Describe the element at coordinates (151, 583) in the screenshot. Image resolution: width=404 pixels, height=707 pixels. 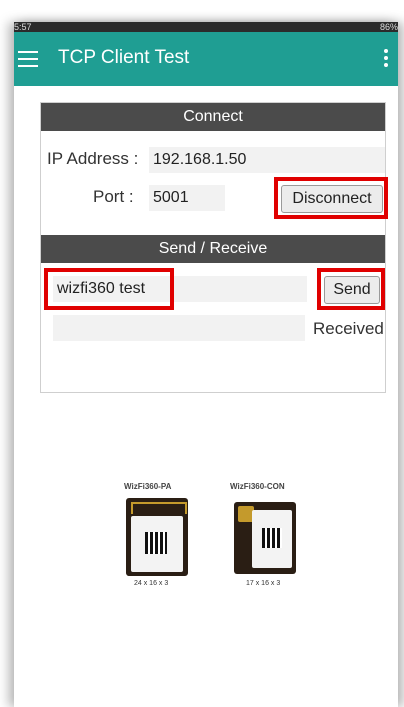
I see `module-dims: 24 x 16 x 3` at that location.